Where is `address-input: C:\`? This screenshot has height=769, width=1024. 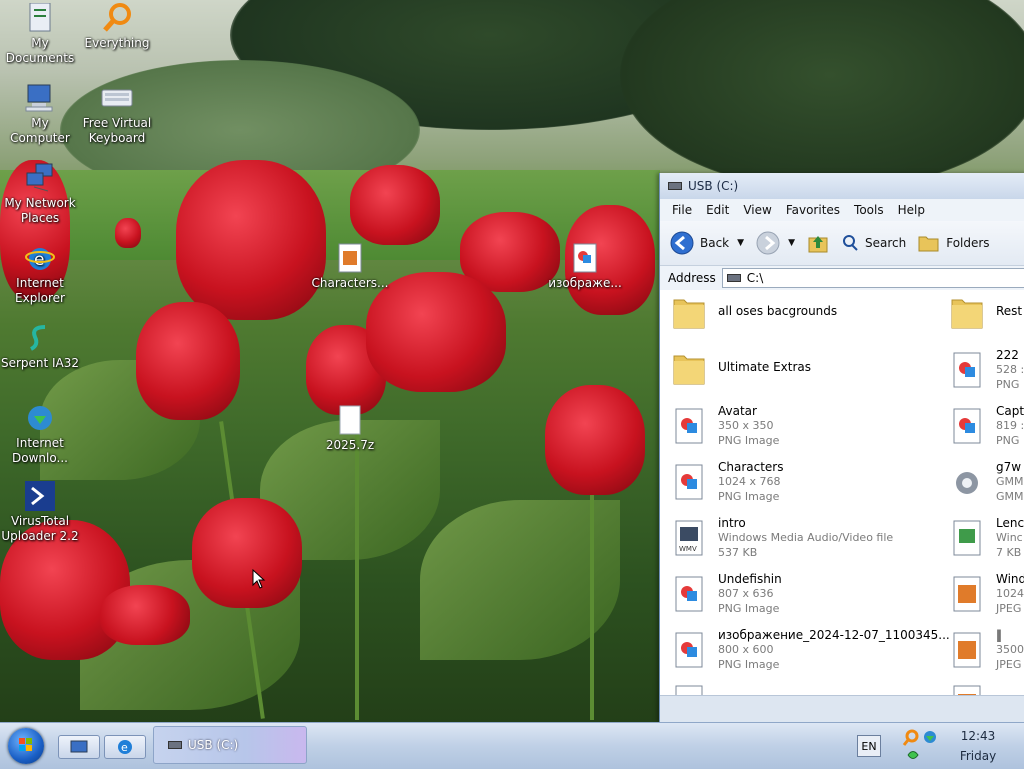 address-input: C:\ is located at coordinates (872, 278).